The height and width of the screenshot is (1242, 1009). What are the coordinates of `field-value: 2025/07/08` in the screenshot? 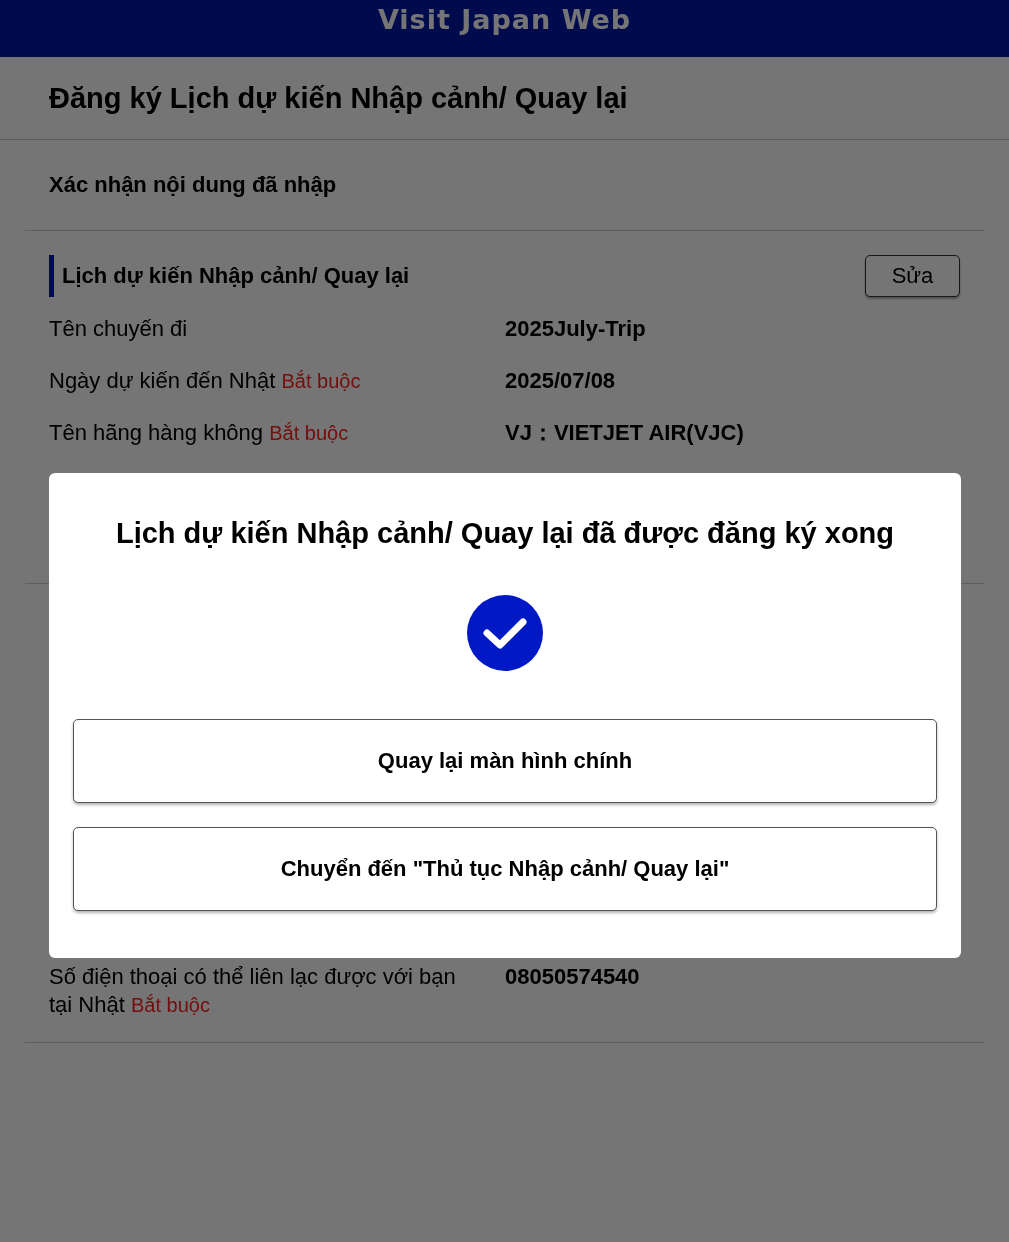 It's located at (560, 381).